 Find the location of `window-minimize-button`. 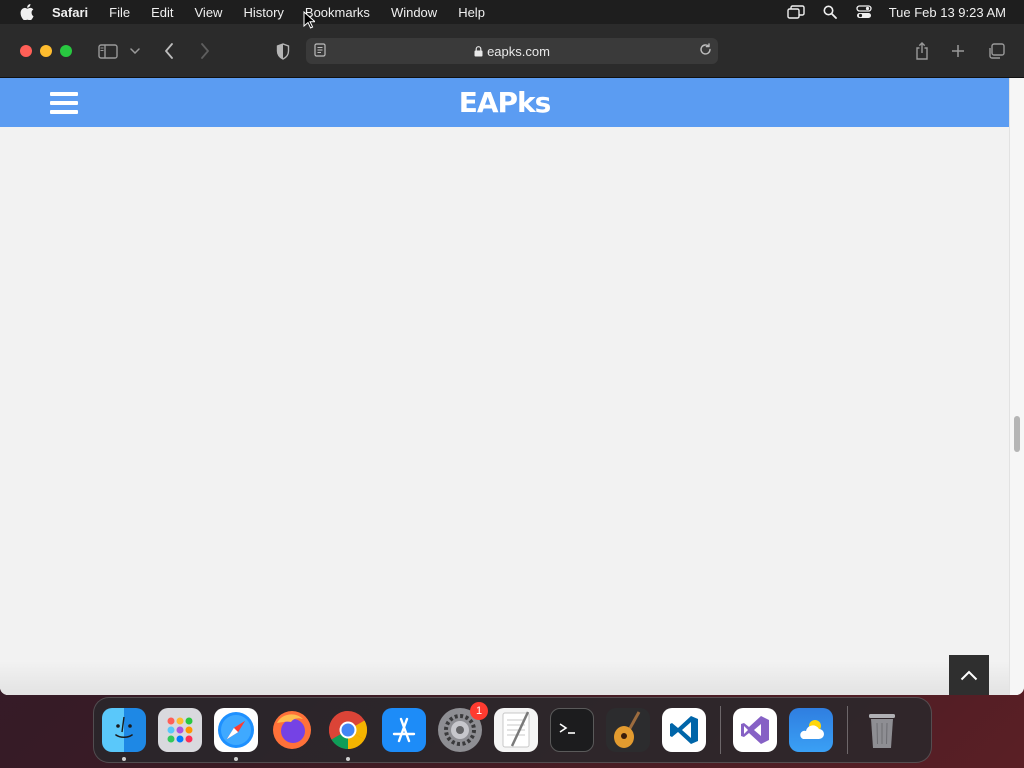

window-minimize-button is located at coordinates (46, 51).